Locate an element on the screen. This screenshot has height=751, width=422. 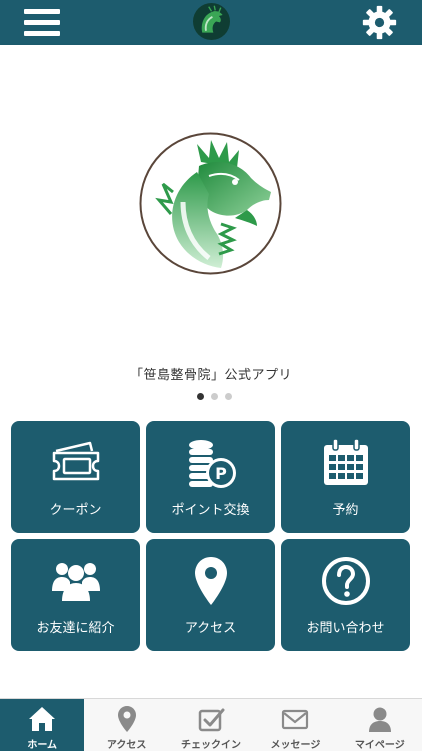
tab-message: メッセージ is located at coordinates (295, 725).